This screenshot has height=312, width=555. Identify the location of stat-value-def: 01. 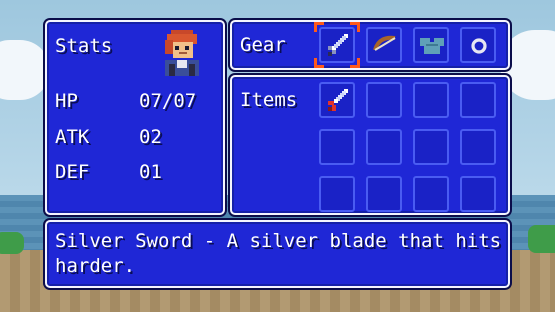
(150, 172).